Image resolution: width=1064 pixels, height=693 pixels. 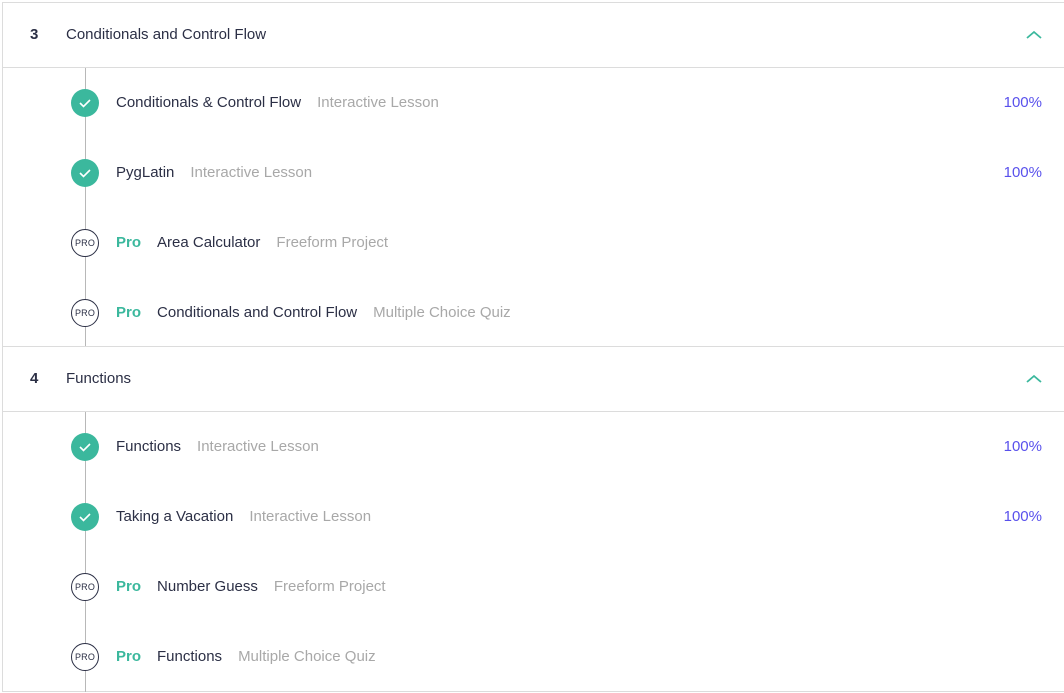 What do you see at coordinates (533, 447) in the screenshot?
I see `list-item: Functions Interactive Lesson 100%` at bounding box center [533, 447].